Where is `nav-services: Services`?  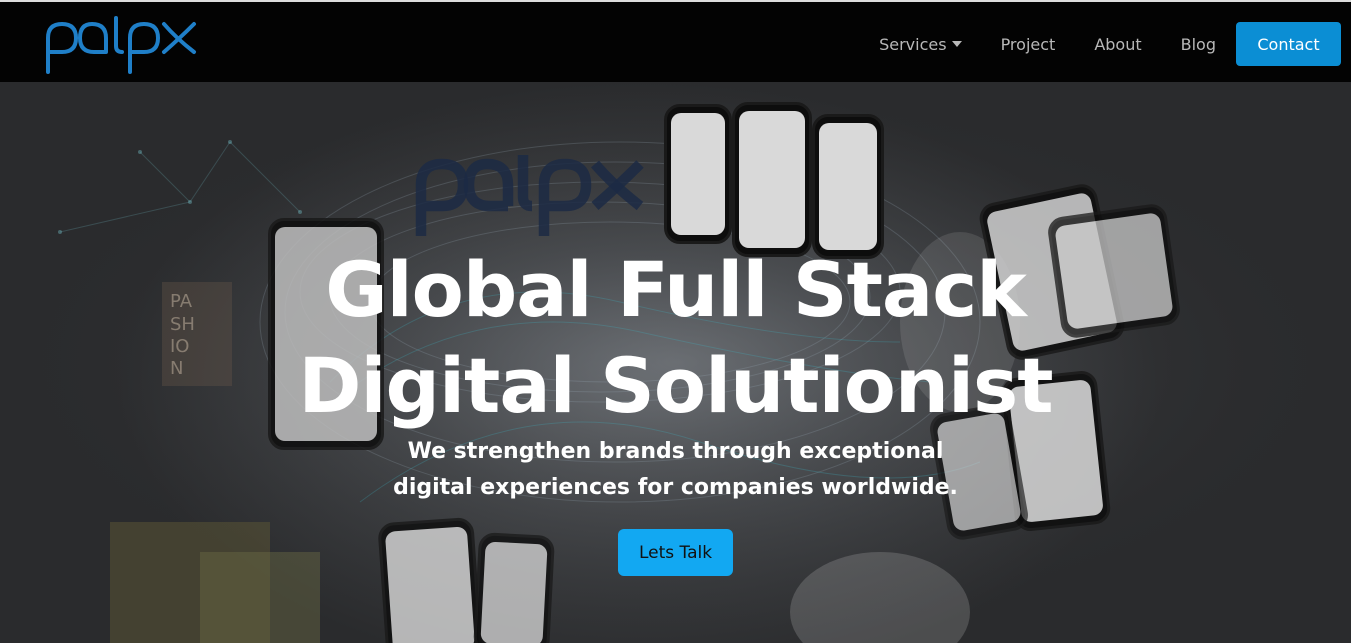
nav-services: Services is located at coordinates (920, 44).